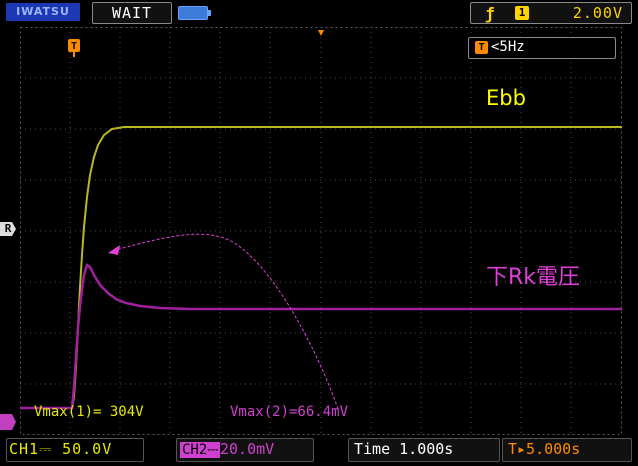 The height and width of the screenshot is (466, 638). What do you see at coordinates (490, 13) in the screenshot?
I see `rising-edge-icon: ƒ` at bounding box center [490, 13].